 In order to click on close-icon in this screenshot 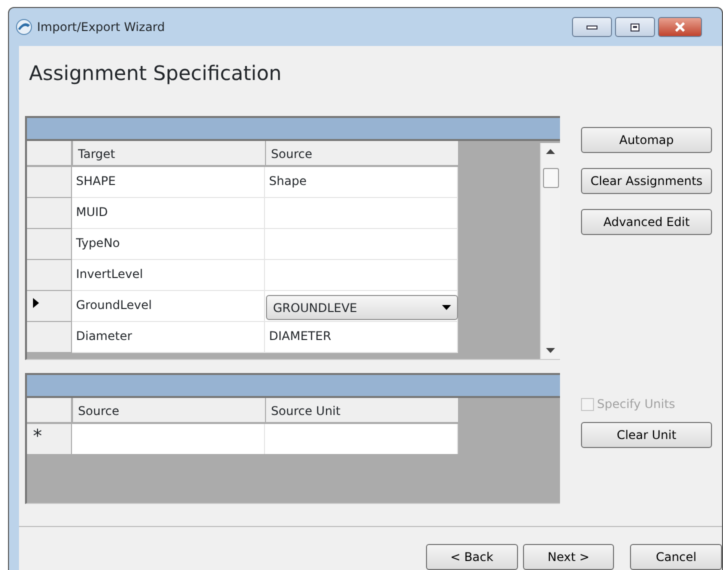, I will do `click(680, 27)`.